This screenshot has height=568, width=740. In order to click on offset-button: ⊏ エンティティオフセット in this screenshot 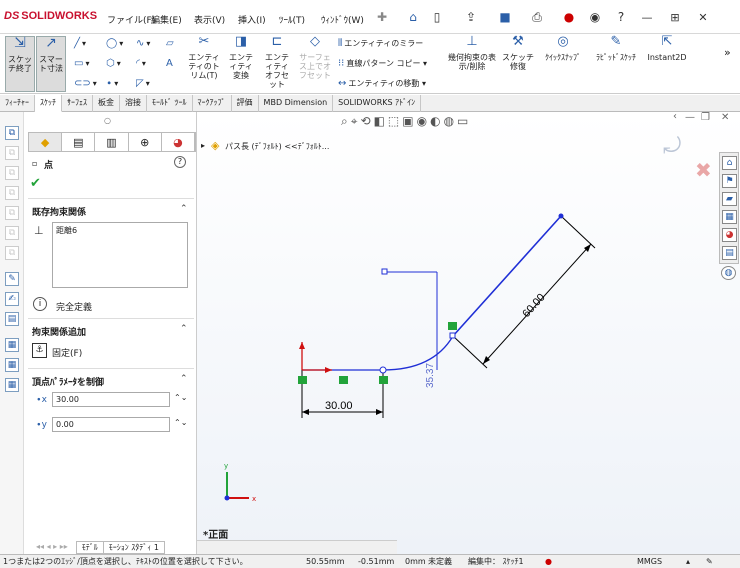, I will do `click(277, 62)`.